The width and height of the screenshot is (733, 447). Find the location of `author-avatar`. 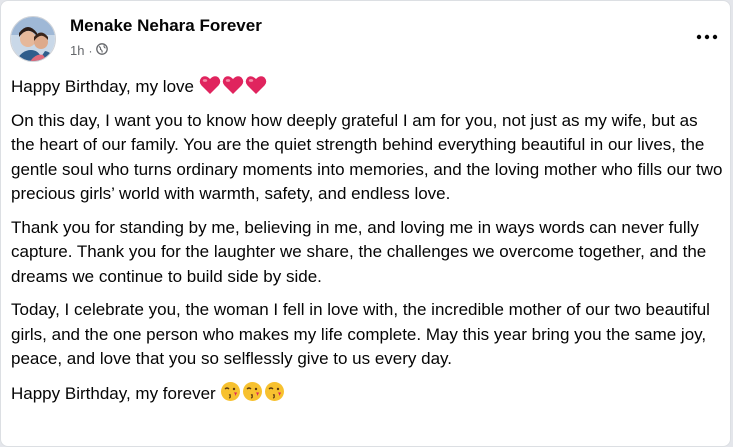

author-avatar is located at coordinates (33, 39).